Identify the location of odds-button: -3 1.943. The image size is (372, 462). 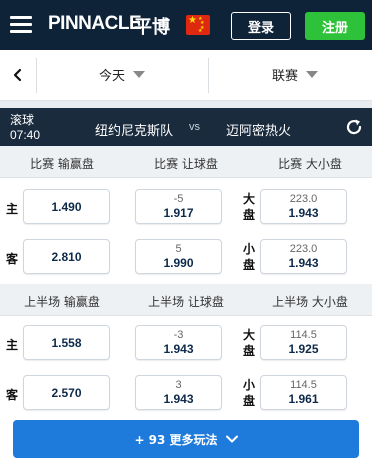
(178, 342).